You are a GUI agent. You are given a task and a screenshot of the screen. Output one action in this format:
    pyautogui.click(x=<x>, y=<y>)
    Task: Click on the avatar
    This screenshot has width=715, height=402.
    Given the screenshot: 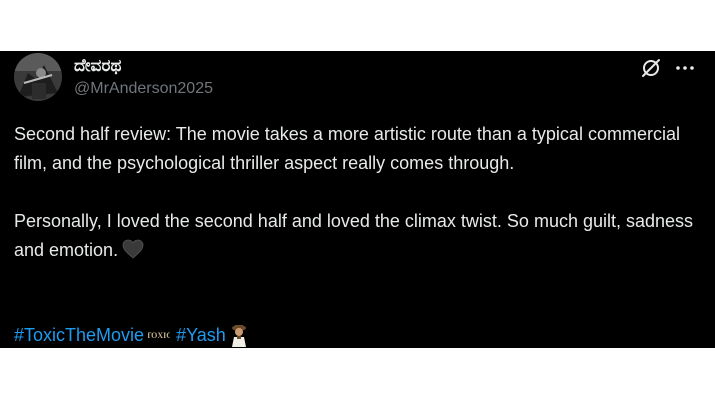 What is the action you would take?
    pyautogui.click(x=38, y=77)
    